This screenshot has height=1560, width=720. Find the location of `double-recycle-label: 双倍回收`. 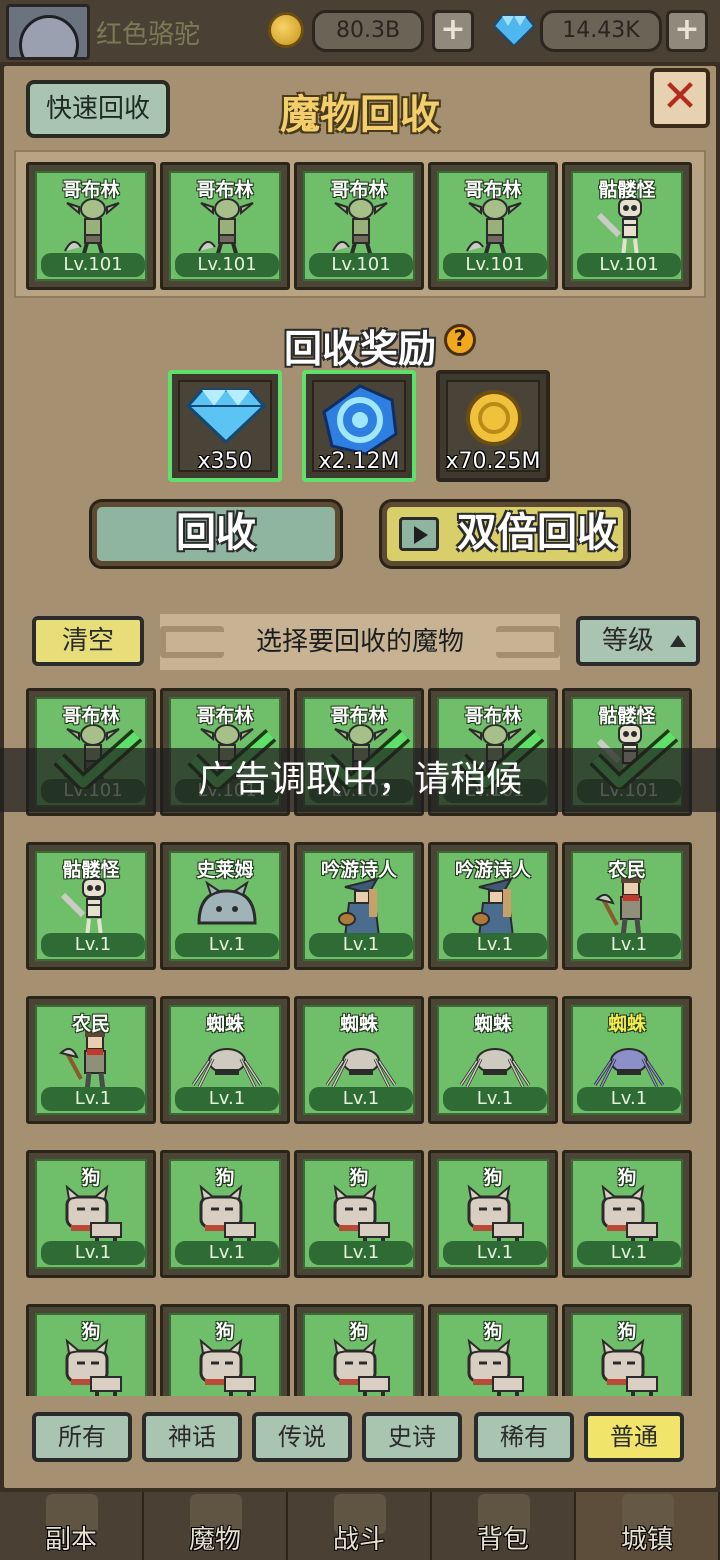

double-recycle-label: 双倍回收 is located at coordinates (537, 533).